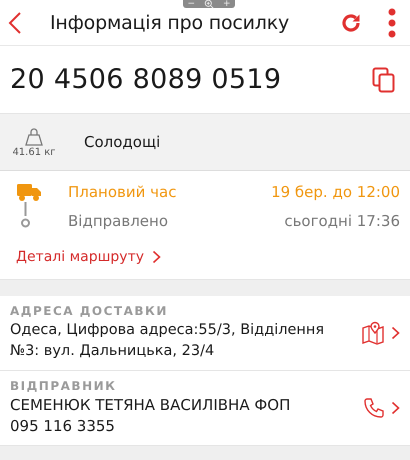 This screenshot has width=410, height=460. Describe the element at coordinates (191, 4) in the screenshot. I see `zoom-out-button: −` at that location.